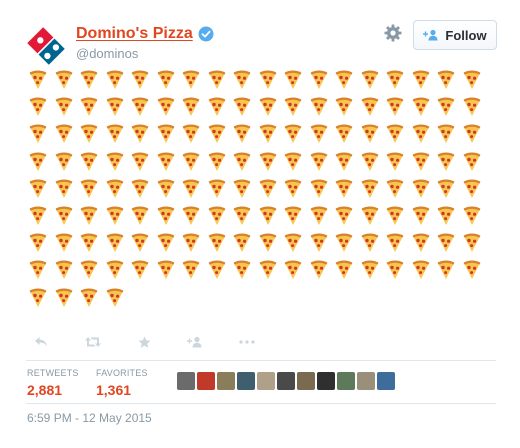 This screenshot has width=520, height=448. Describe the element at coordinates (46, 46) in the screenshot. I see `dominos-logo` at that location.